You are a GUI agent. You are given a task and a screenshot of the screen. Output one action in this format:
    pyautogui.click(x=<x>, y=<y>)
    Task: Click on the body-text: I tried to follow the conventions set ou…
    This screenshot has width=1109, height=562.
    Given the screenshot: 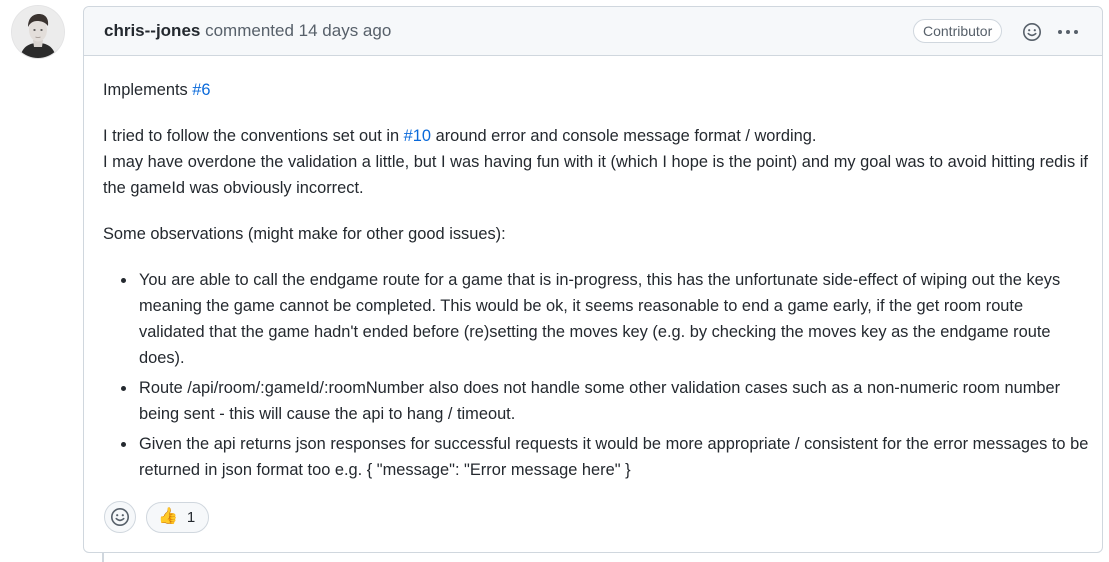 What is the action you would take?
    pyautogui.click(x=253, y=136)
    